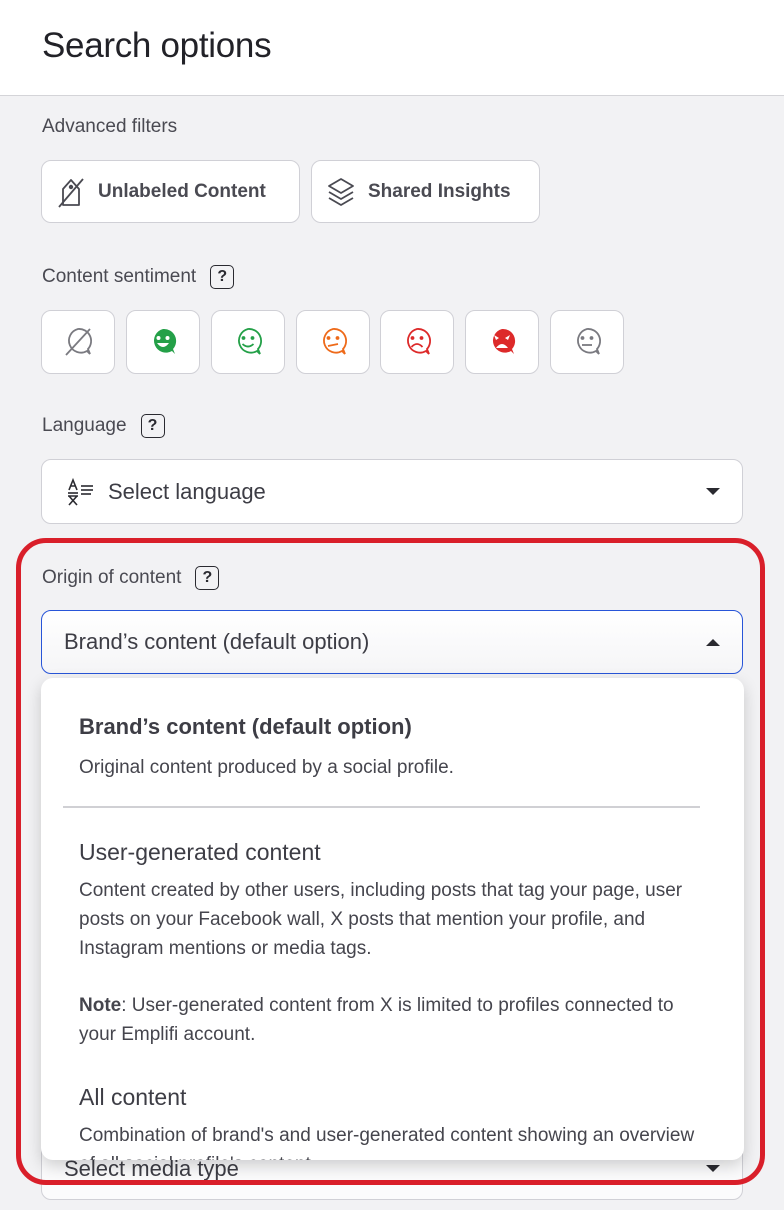 This screenshot has width=784, height=1210. What do you see at coordinates (187, 491) in the screenshot?
I see `language-placeholder: Select language` at bounding box center [187, 491].